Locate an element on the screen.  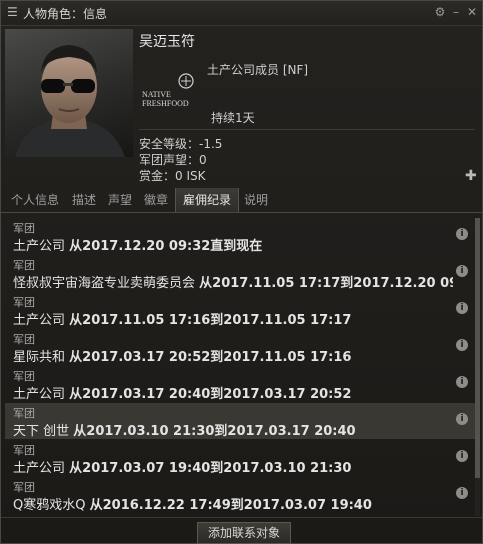
divider is located at coordinates (307, 129).